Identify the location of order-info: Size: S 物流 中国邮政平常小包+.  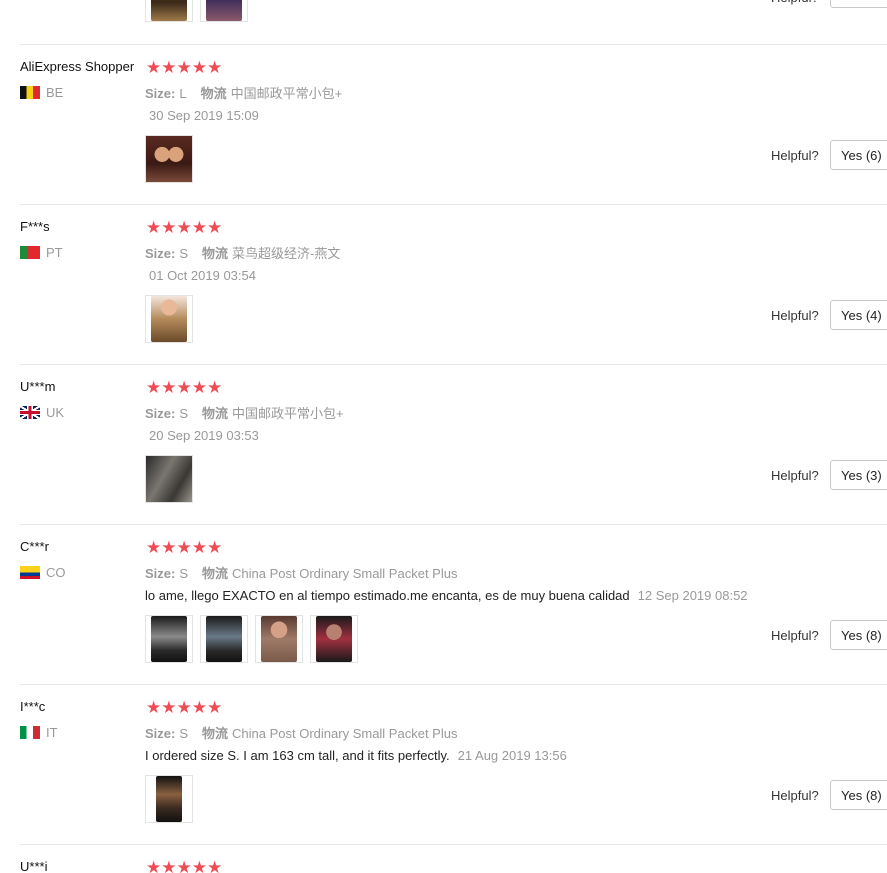
(244, 412).